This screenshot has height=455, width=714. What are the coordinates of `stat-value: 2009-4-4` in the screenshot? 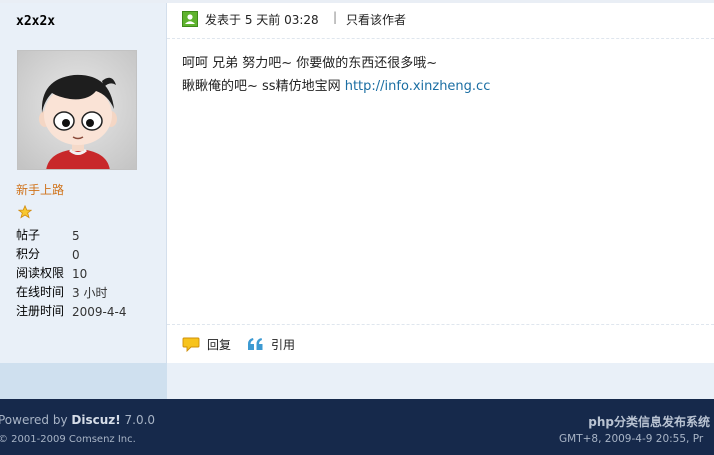 It's located at (99, 312).